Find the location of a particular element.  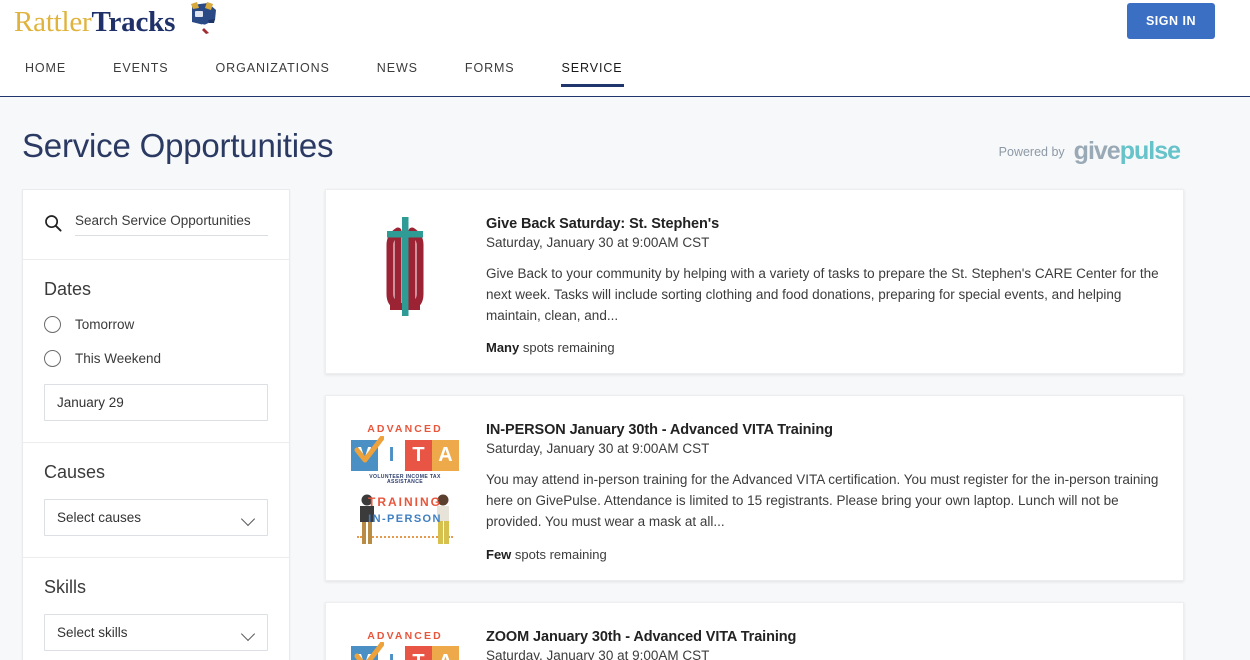

date-option-this-weekend: This Weekend is located at coordinates (156, 358).